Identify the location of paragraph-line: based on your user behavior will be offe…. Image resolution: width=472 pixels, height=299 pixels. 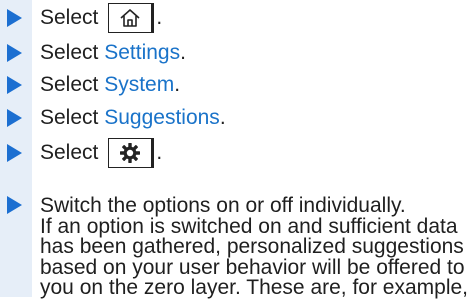
(252, 267).